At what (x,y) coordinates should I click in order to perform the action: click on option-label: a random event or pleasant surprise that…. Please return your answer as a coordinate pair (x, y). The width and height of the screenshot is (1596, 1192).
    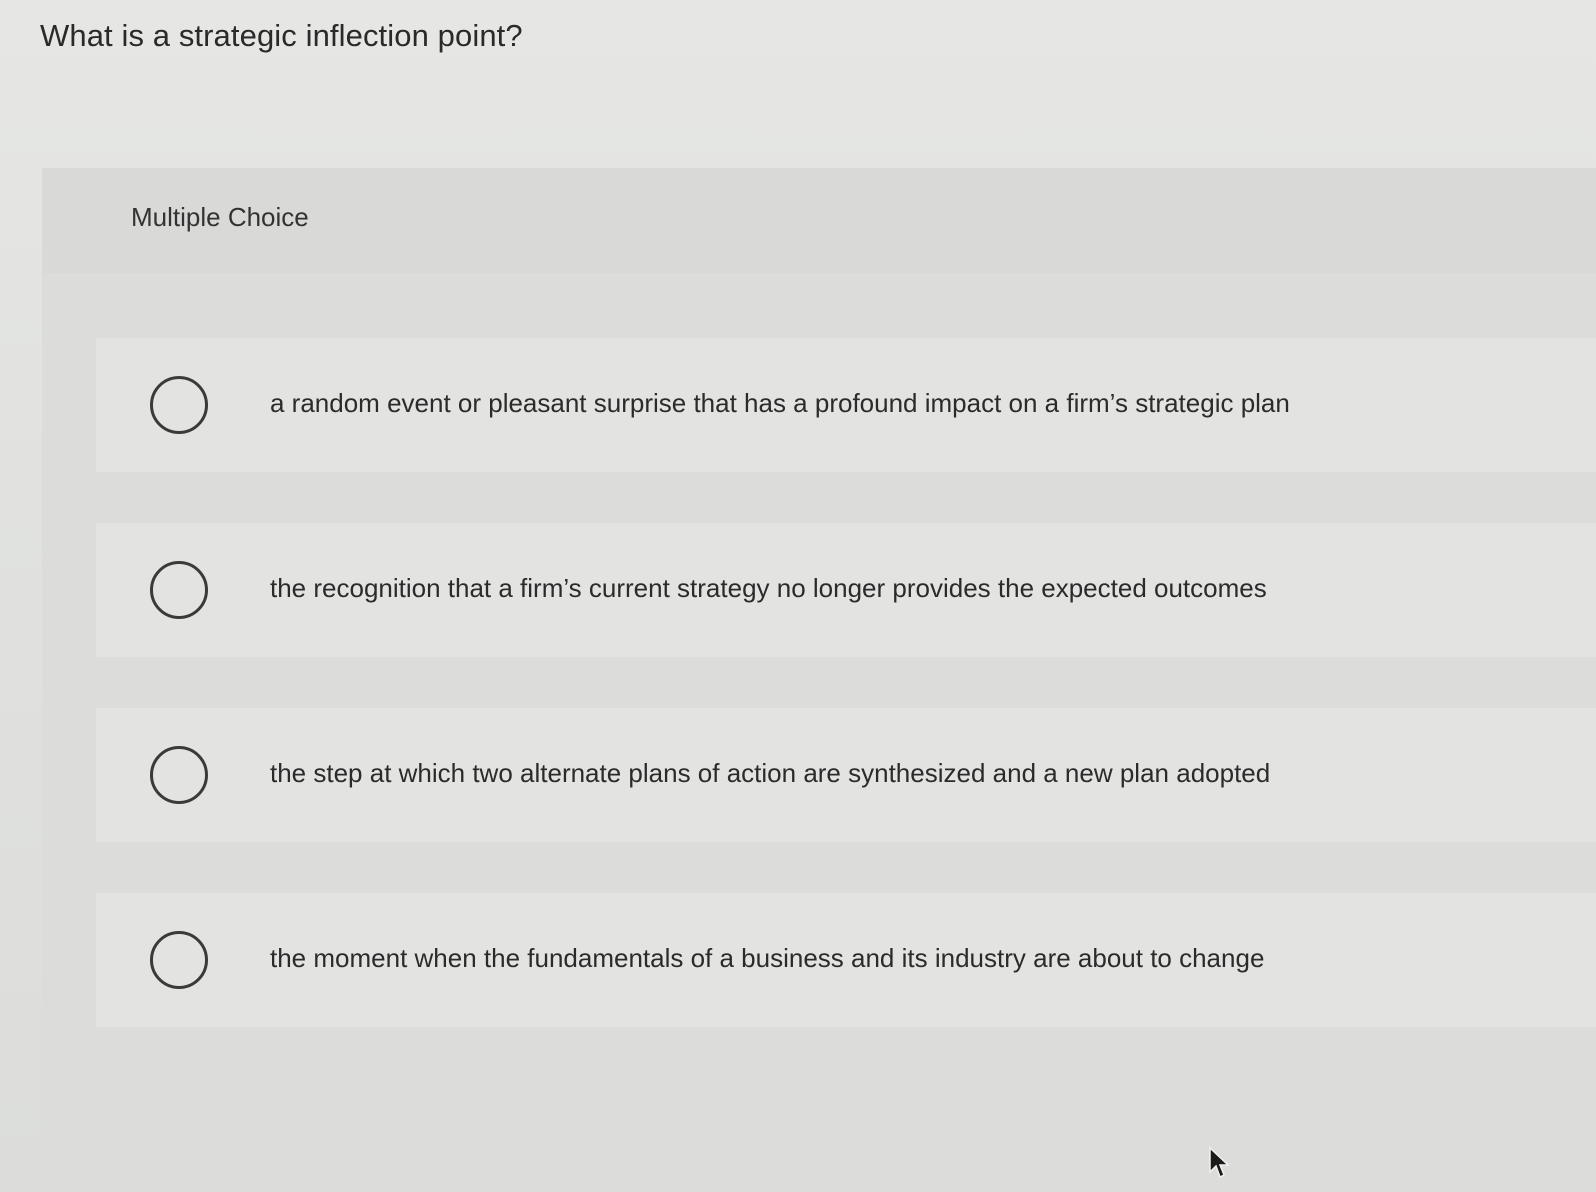
    Looking at the image, I should click on (780, 403).